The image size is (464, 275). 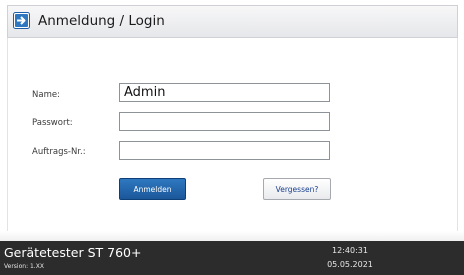 What do you see at coordinates (232, 21) in the screenshot?
I see `title-bar: Anmeldung / Login` at bounding box center [232, 21].